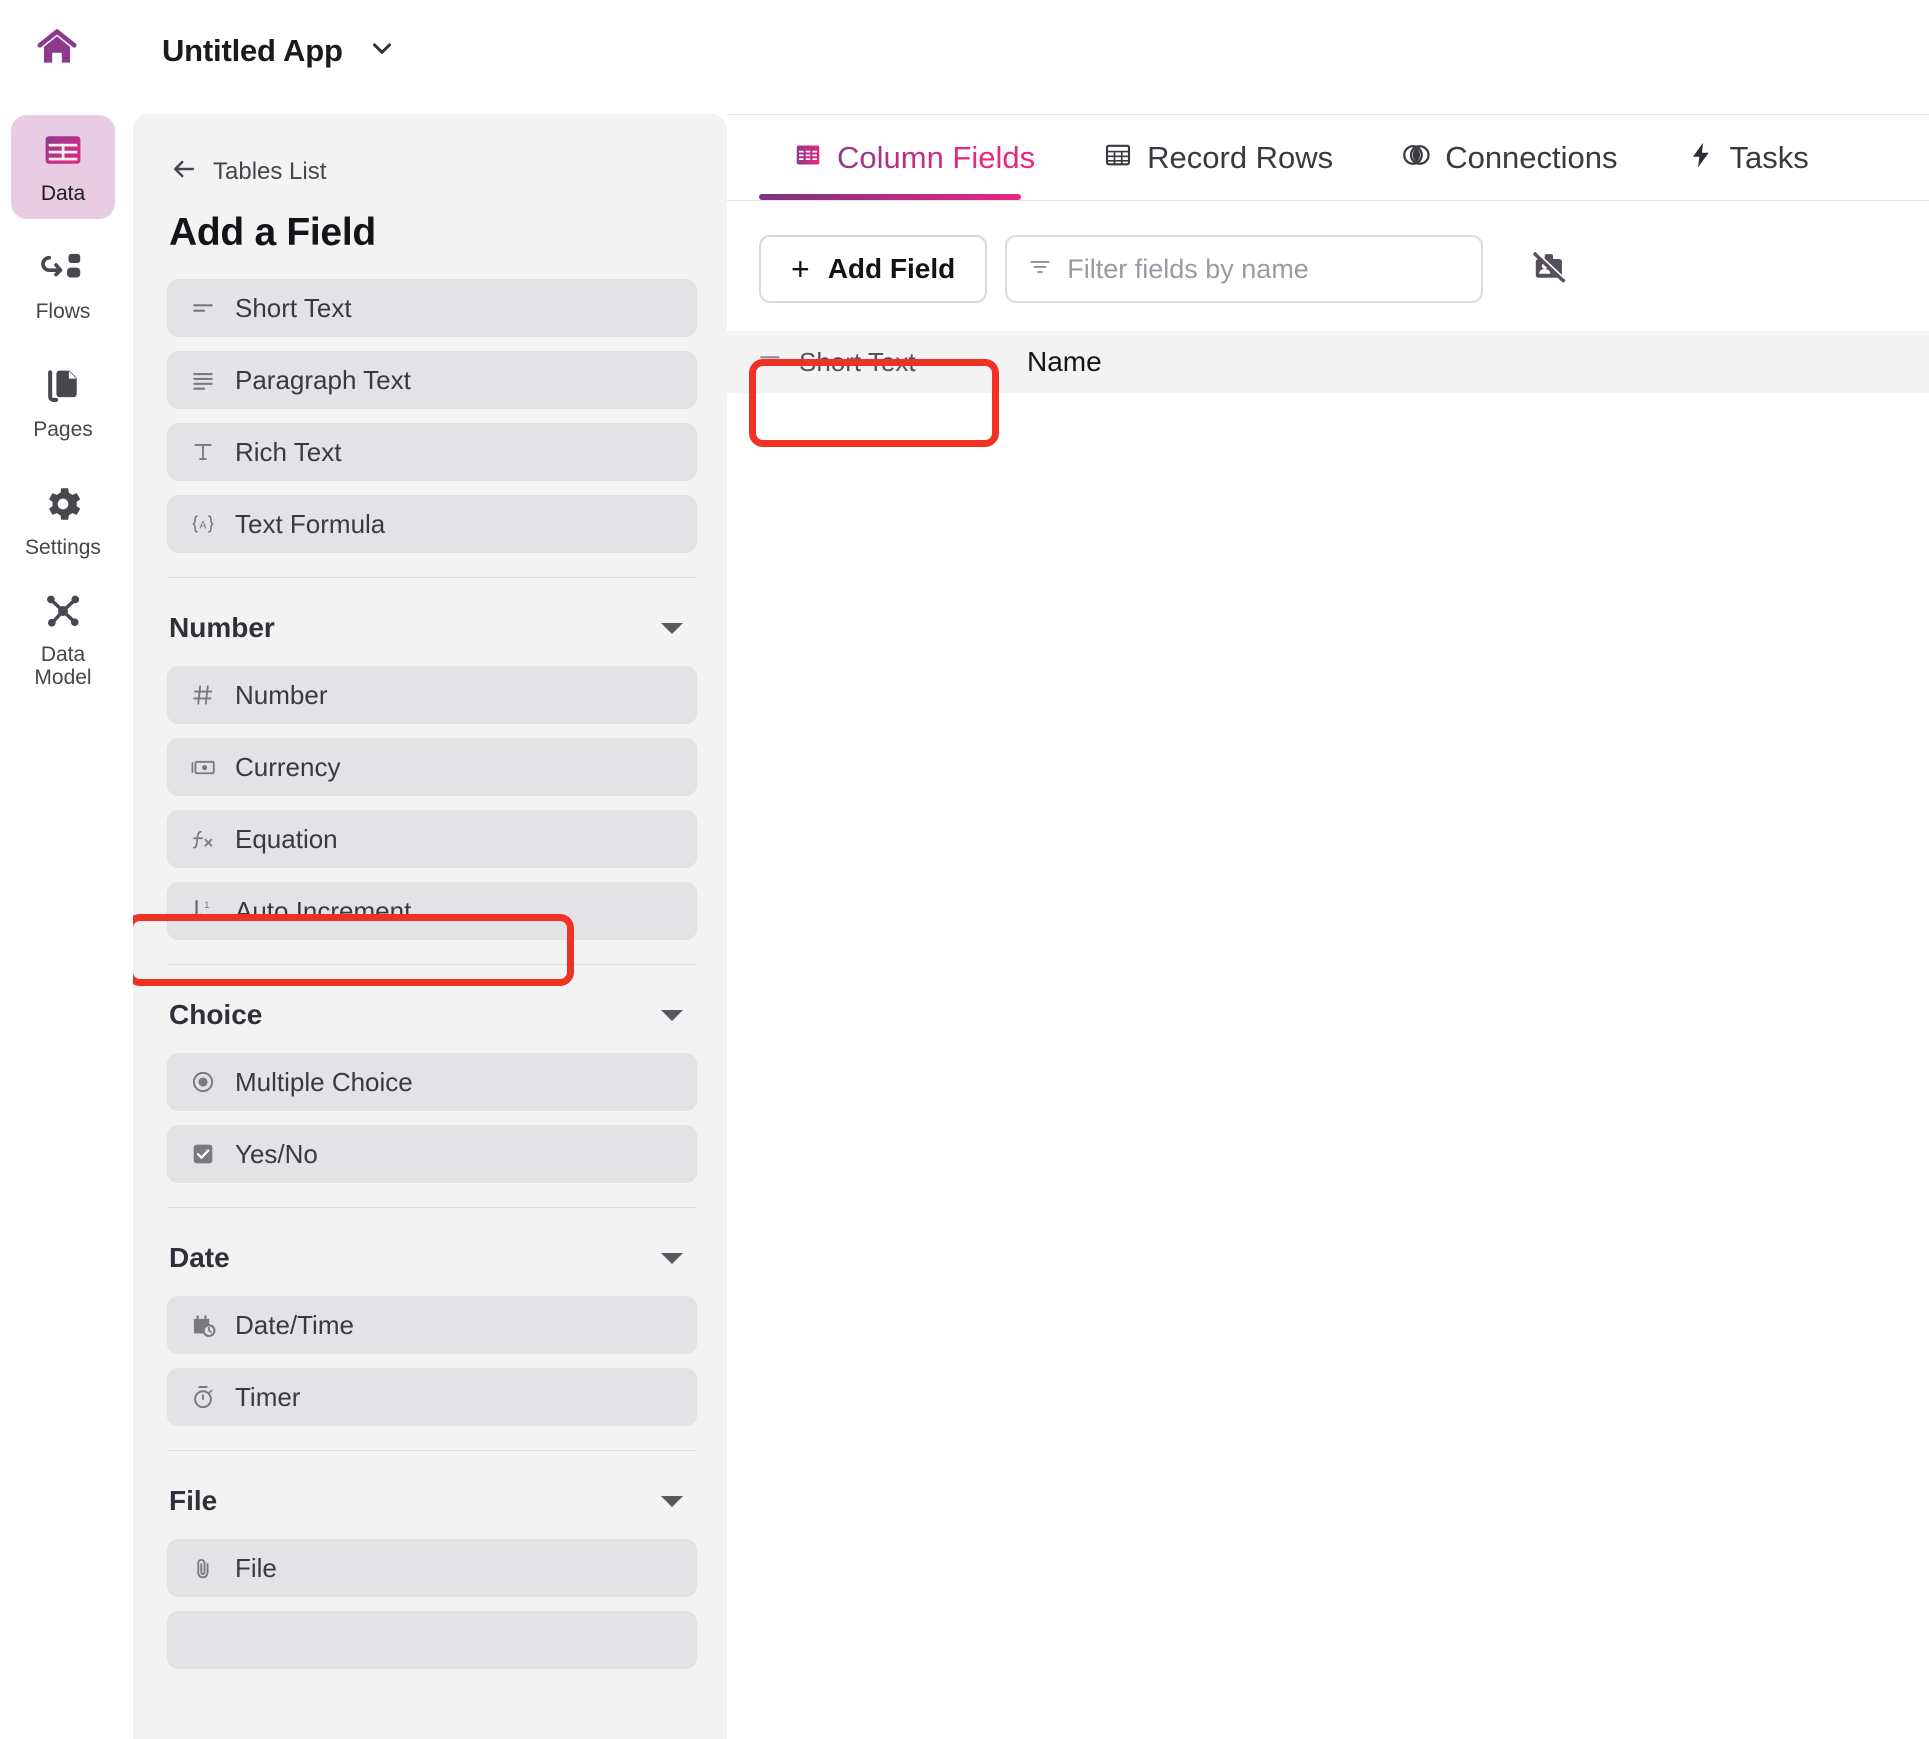 This screenshot has height=1739, width=1929. Describe the element at coordinates (270, 171) in the screenshot. I see `back-label: Tables List` at that location.